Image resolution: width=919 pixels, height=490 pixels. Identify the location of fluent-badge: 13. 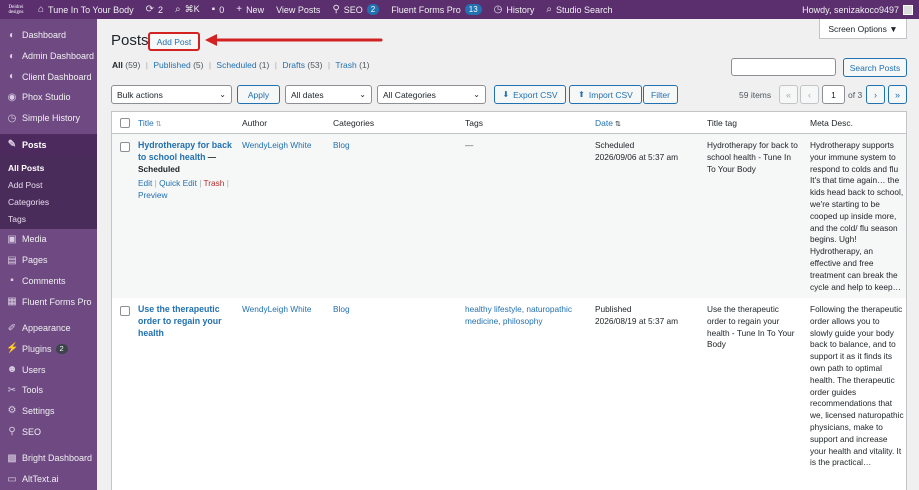
(473, 9).